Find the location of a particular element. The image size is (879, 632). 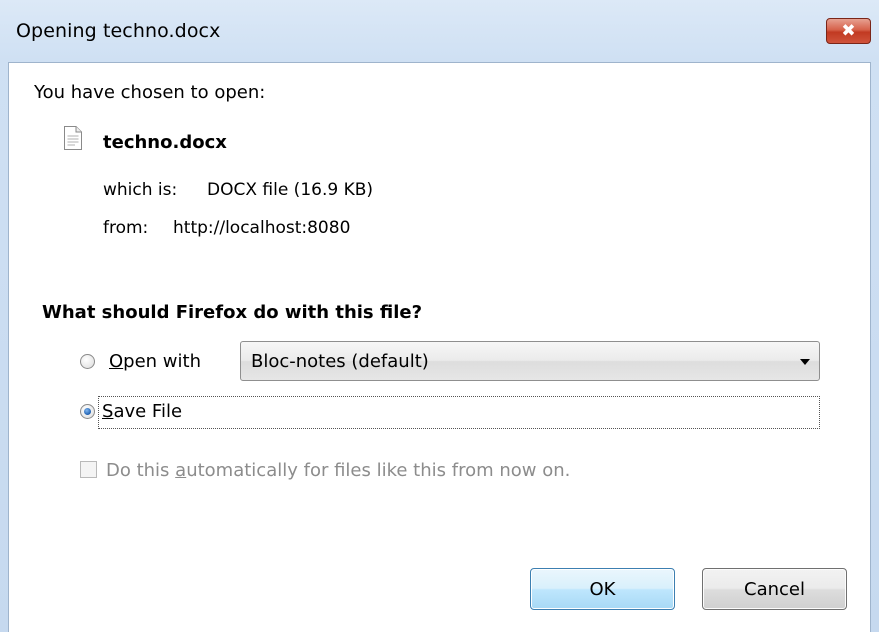

close-button: ✖ is located at coordinates (848, 31).